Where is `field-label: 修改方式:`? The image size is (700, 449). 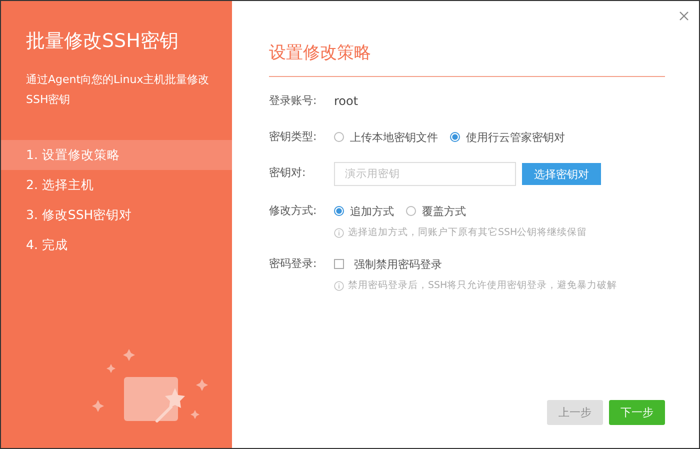 field-label: 修改方式: is located at coordinates (293, 211).